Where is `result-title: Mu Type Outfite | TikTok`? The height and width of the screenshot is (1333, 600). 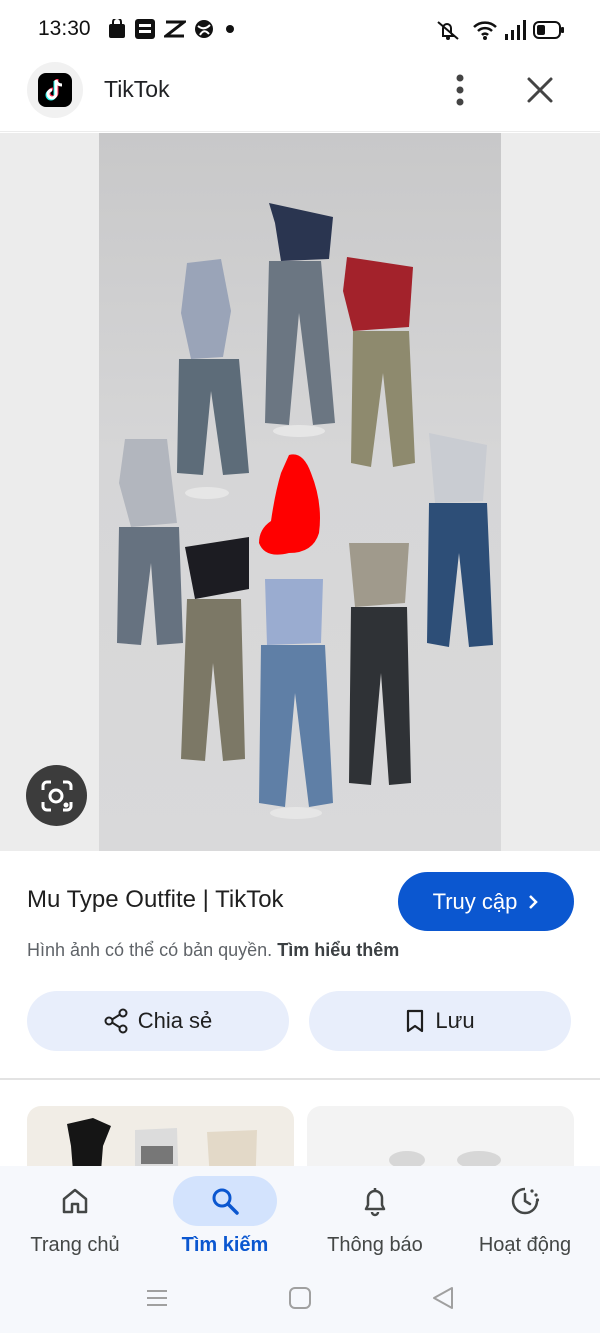
result-title: Mu Type Outfite | TikTok is located at coordinates (155, 899).